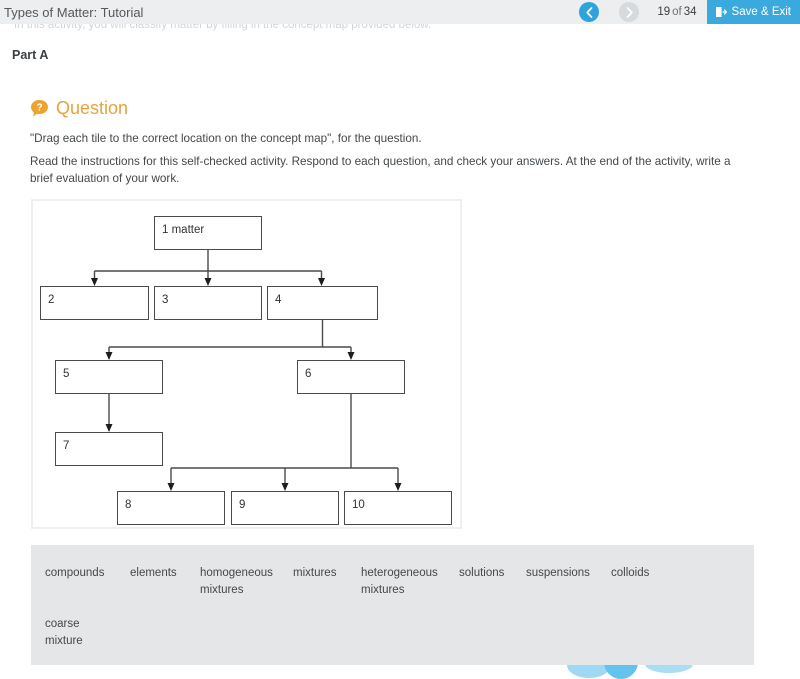 This screenshot has width=800, height=679. I want to click on prev-page-button, so click(589, 12).